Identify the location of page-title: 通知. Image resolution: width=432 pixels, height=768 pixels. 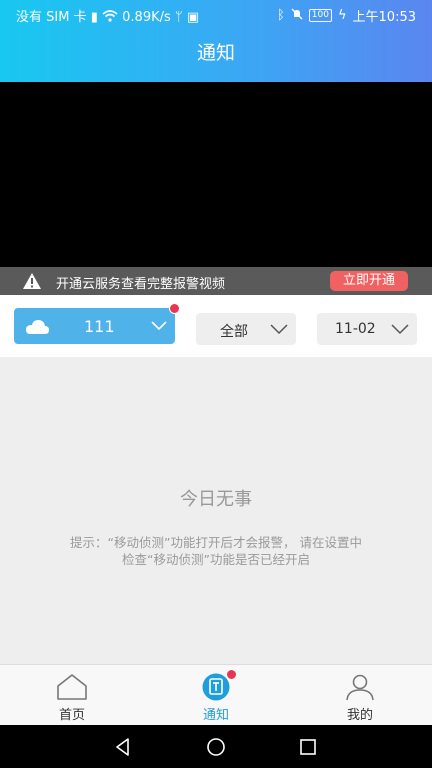
(215, 53).